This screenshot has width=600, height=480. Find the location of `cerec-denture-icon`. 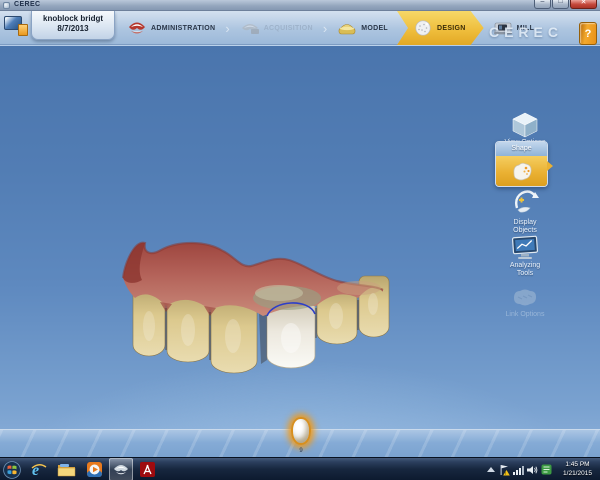

cerec-denture-icon is located at coordinates (121, 470).